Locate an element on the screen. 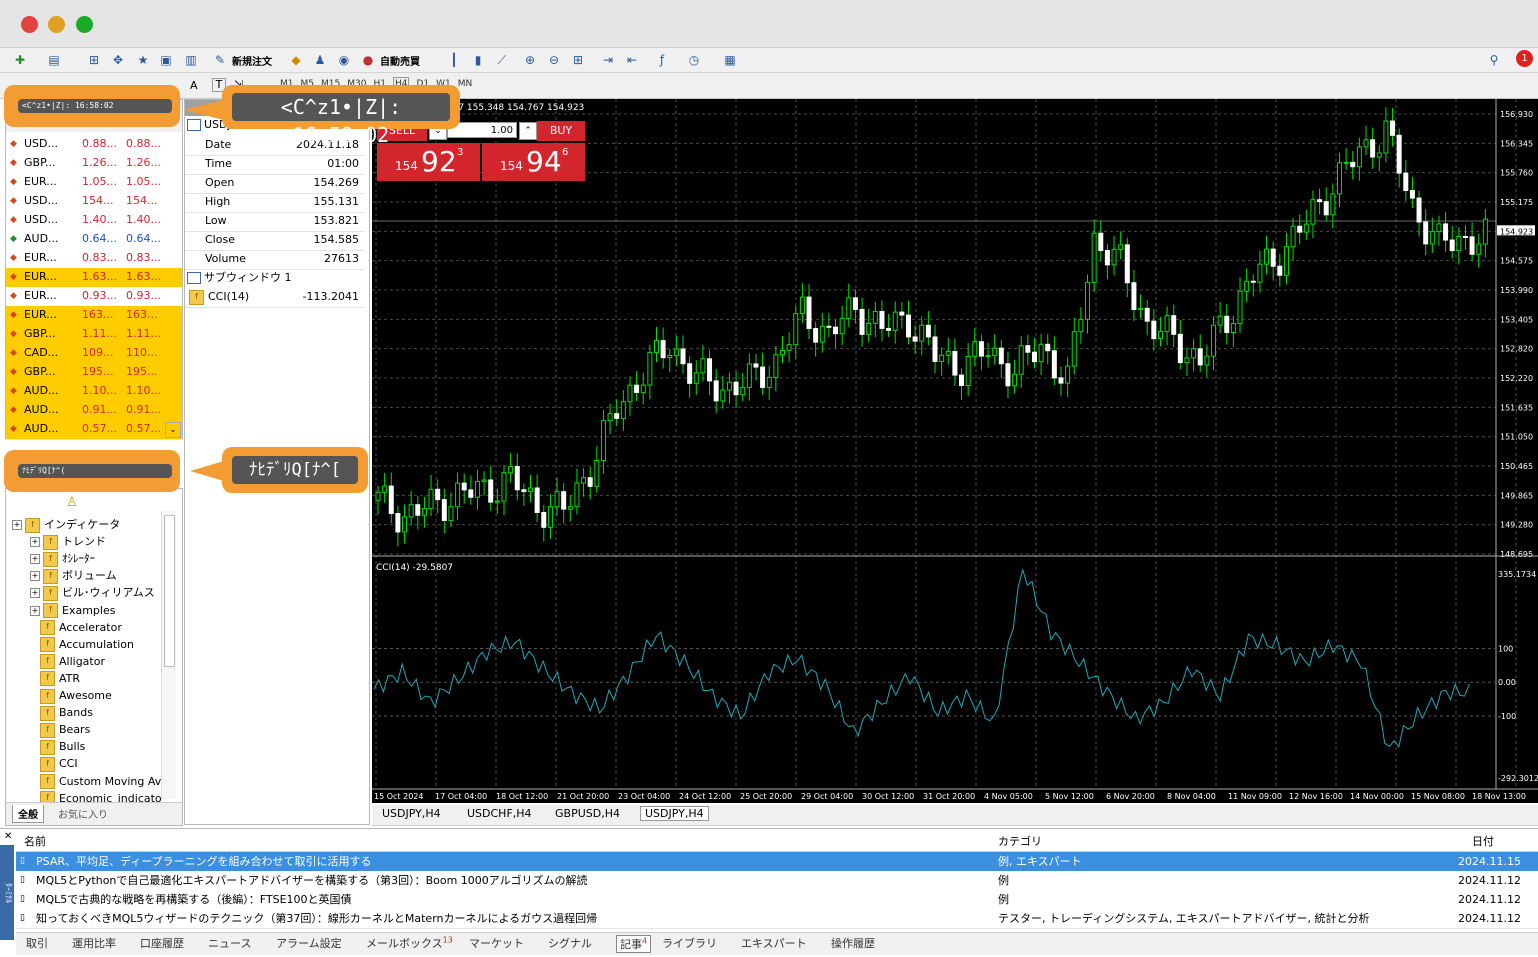  terminal-tab: アラーム設定 is located at coordinates (309, 943).